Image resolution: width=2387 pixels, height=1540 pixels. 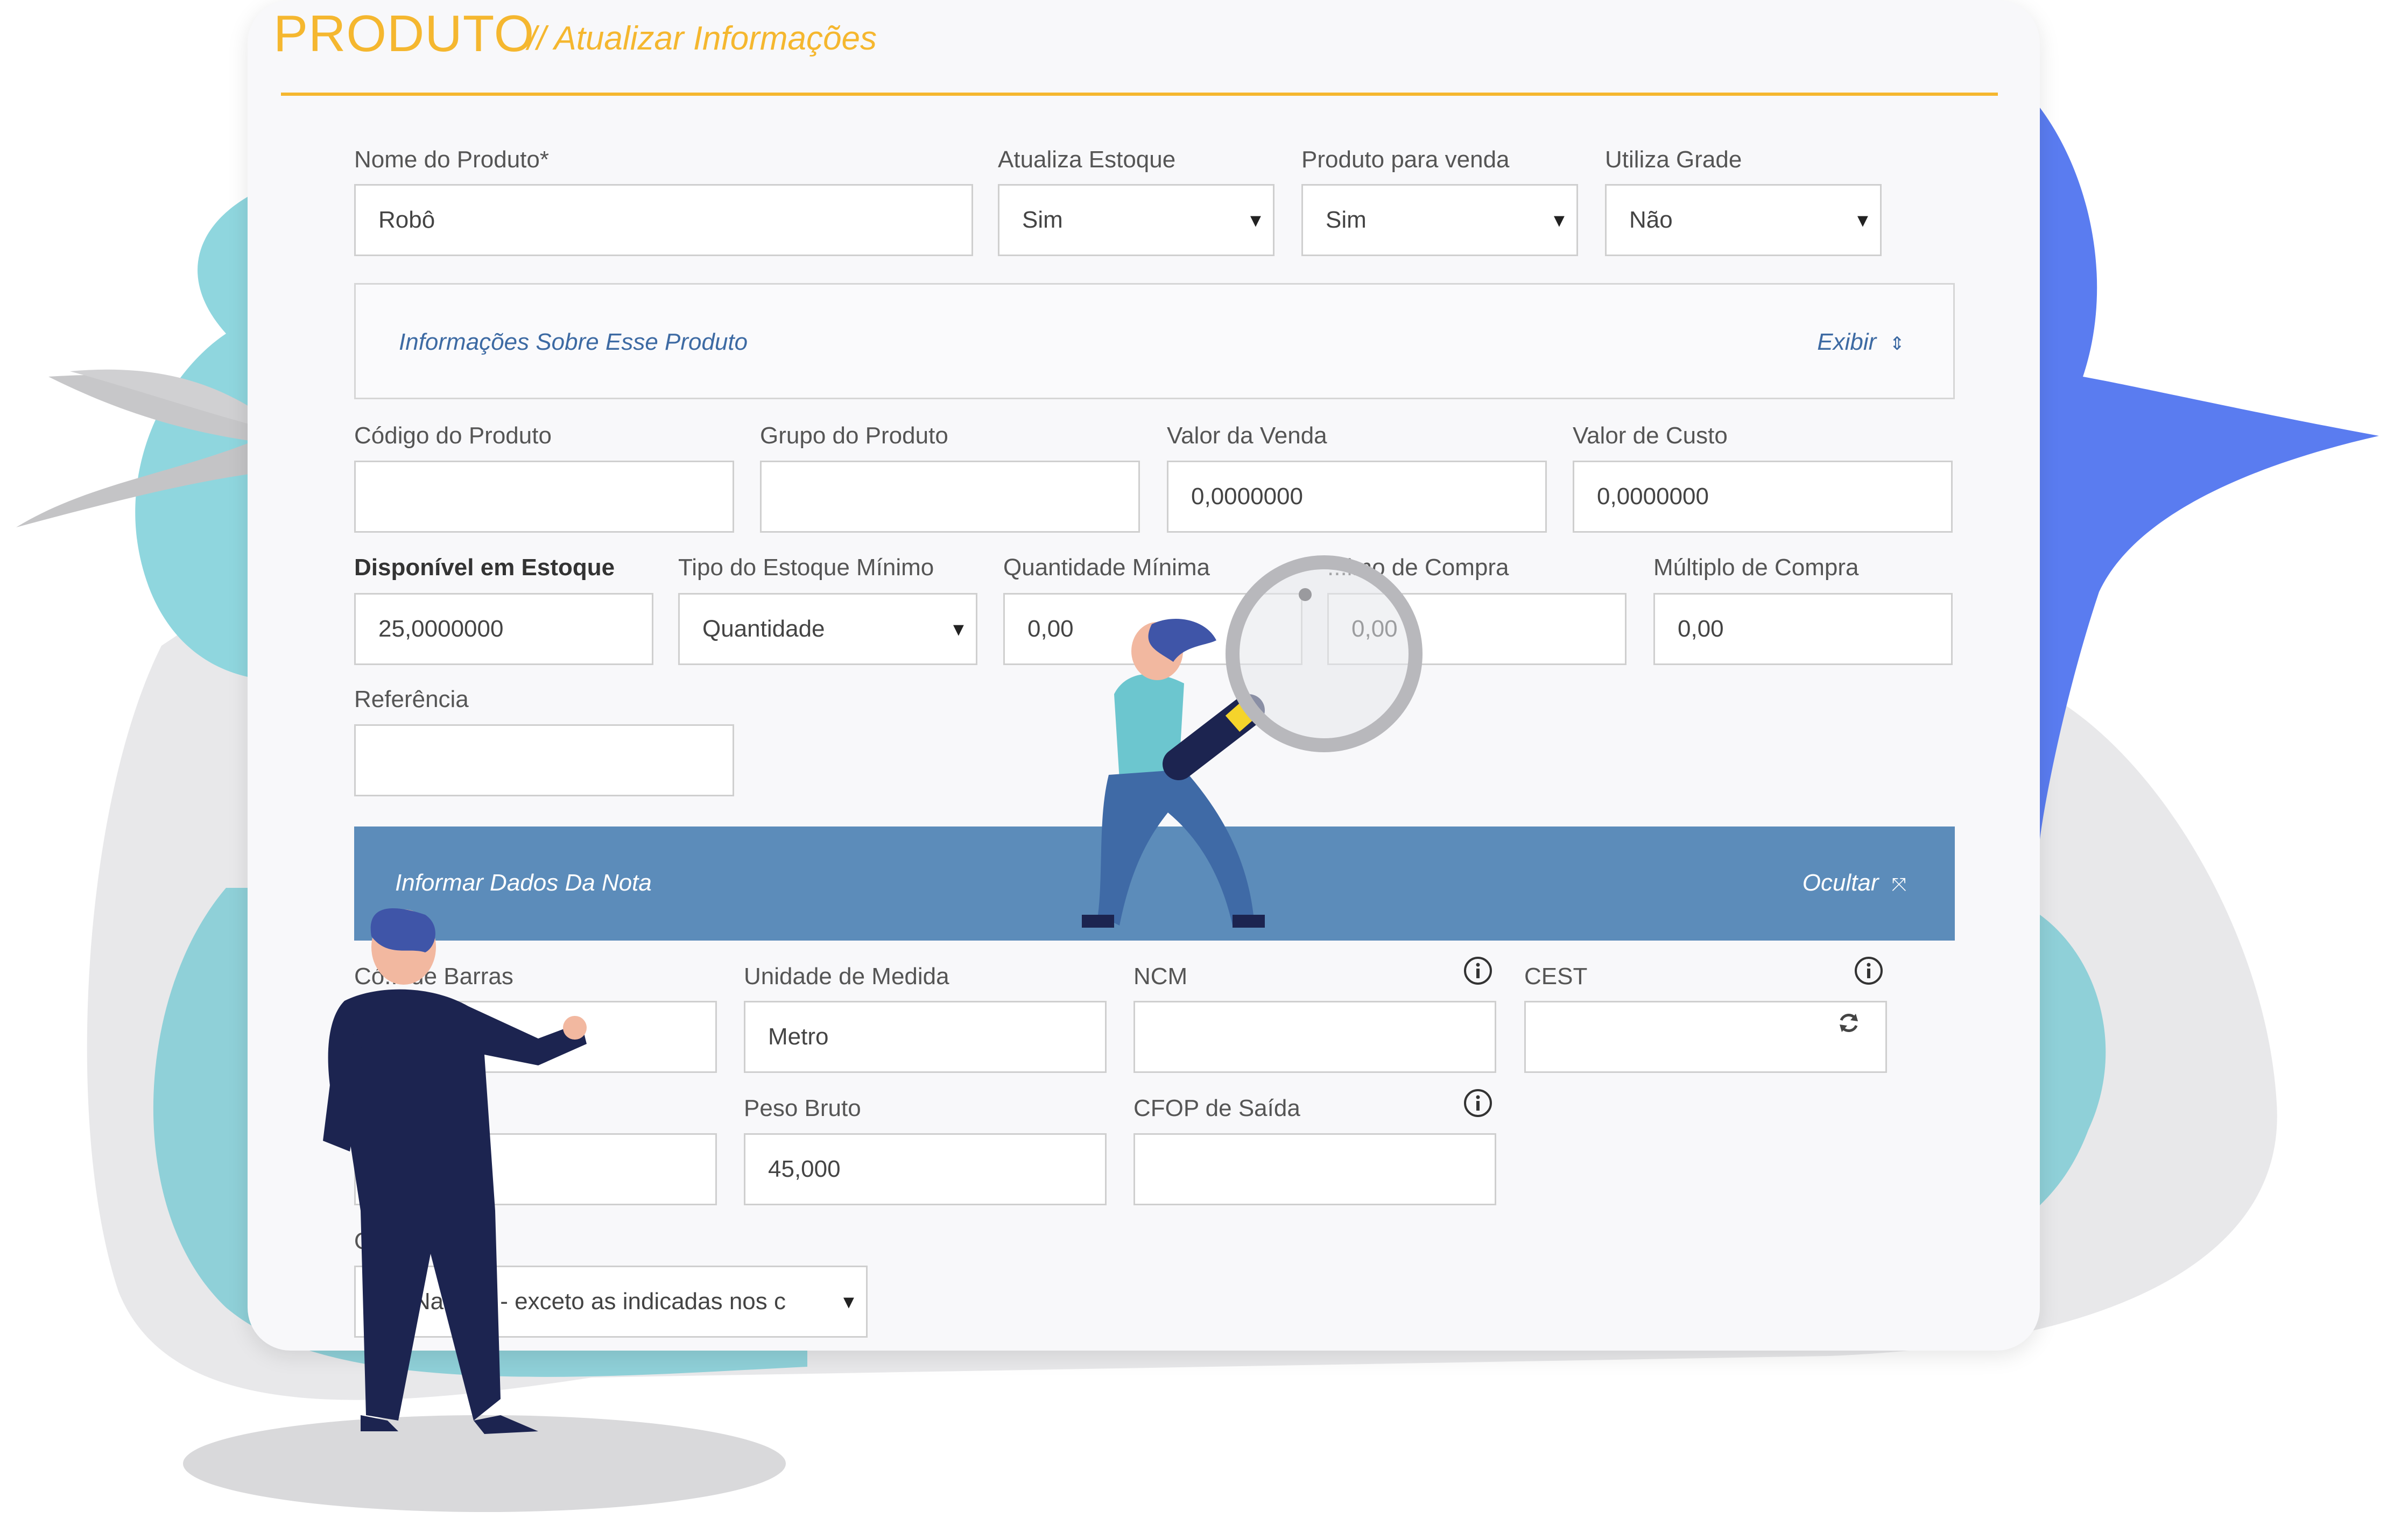 What do you see at coordinates (1478, 1103) in the screenshot?
I see `cfop-info-icon` at bounding box center [1478, 1103].